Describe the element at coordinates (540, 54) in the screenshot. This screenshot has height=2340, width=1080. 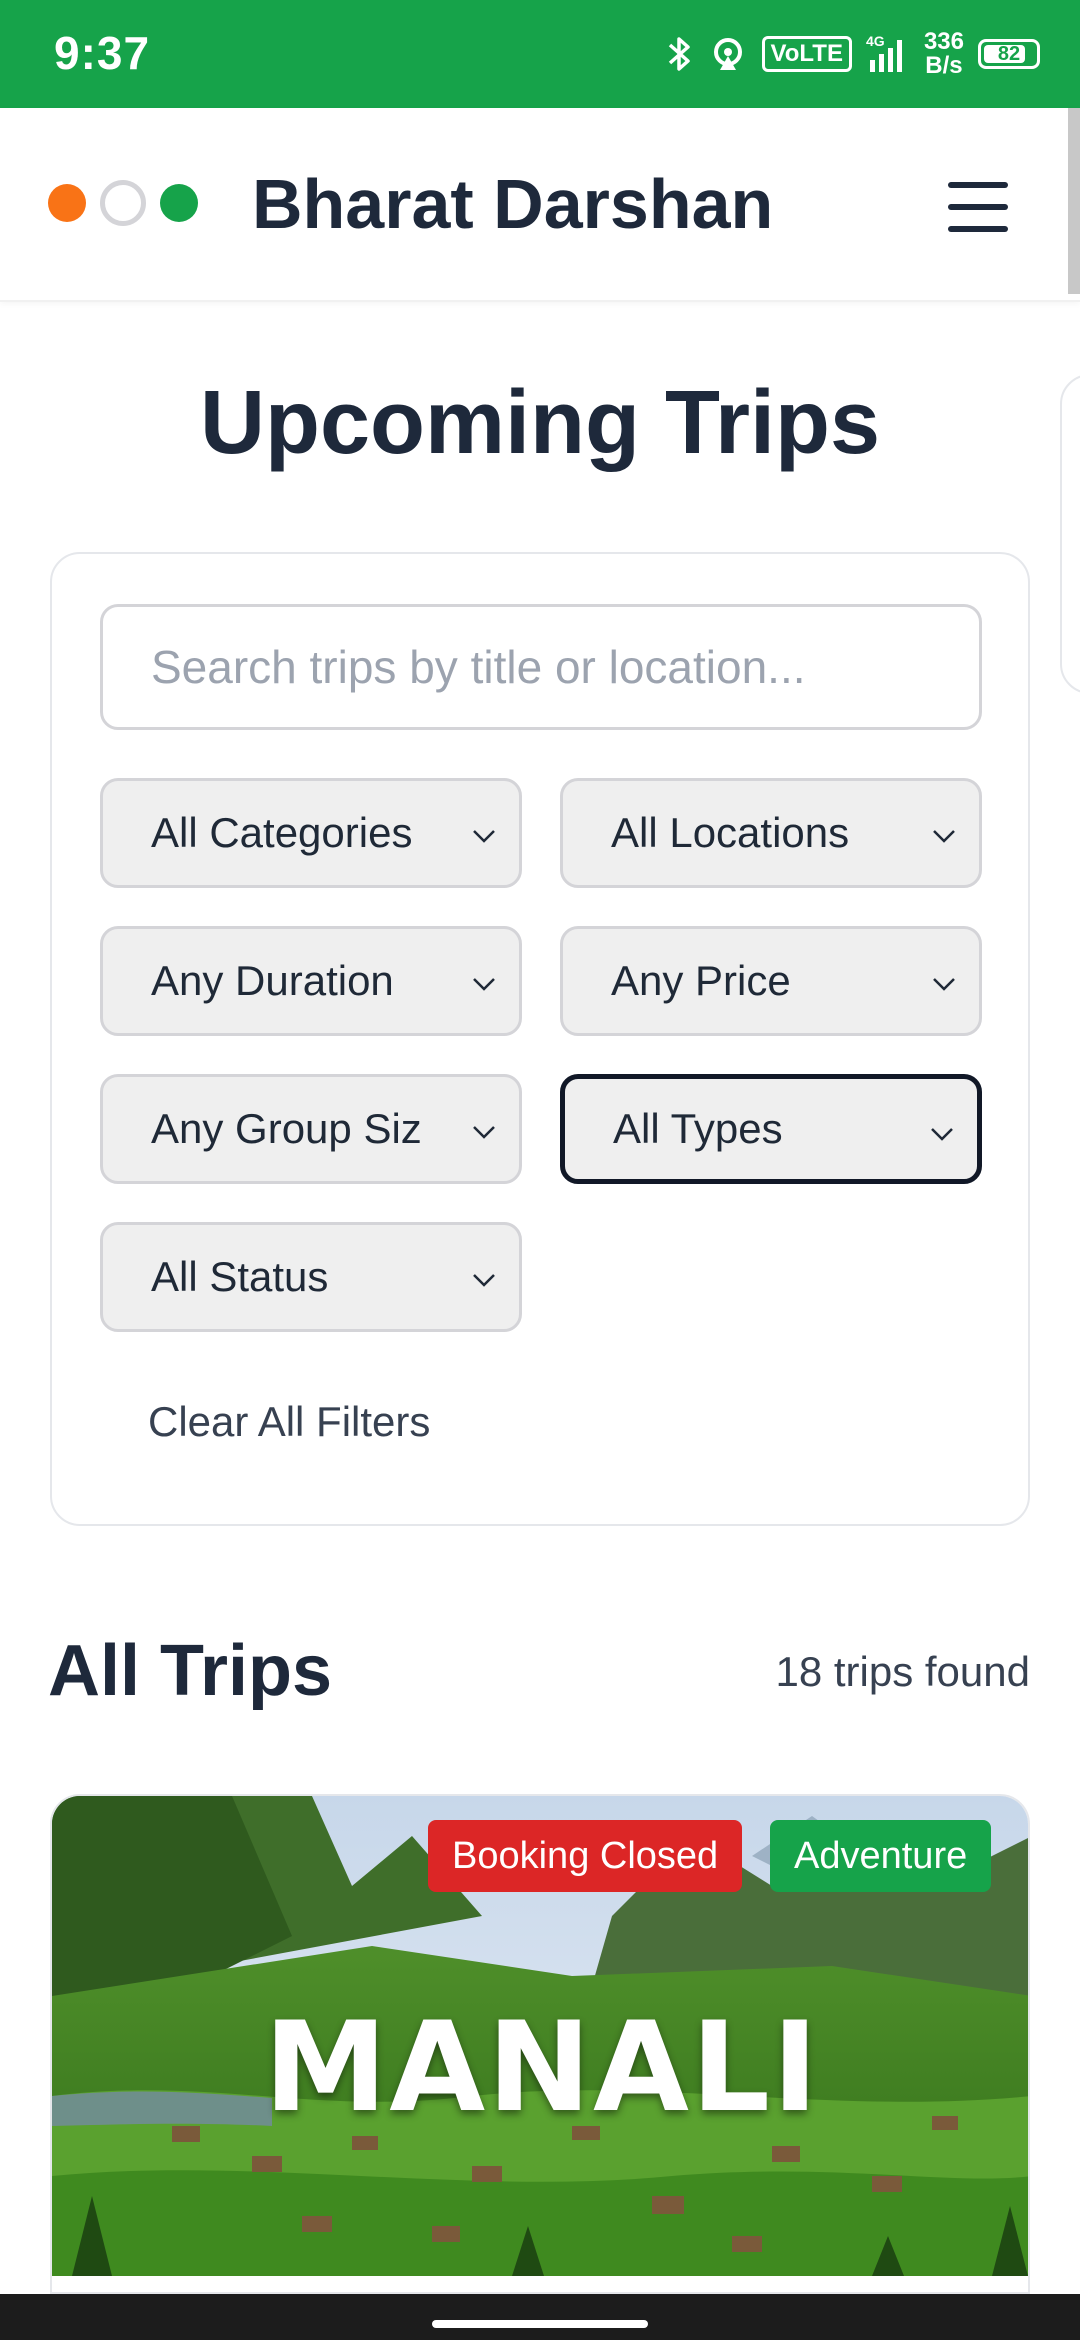
I see `status-bar: 9:37 VoLTE 4G 336 B/s 82` at that location.